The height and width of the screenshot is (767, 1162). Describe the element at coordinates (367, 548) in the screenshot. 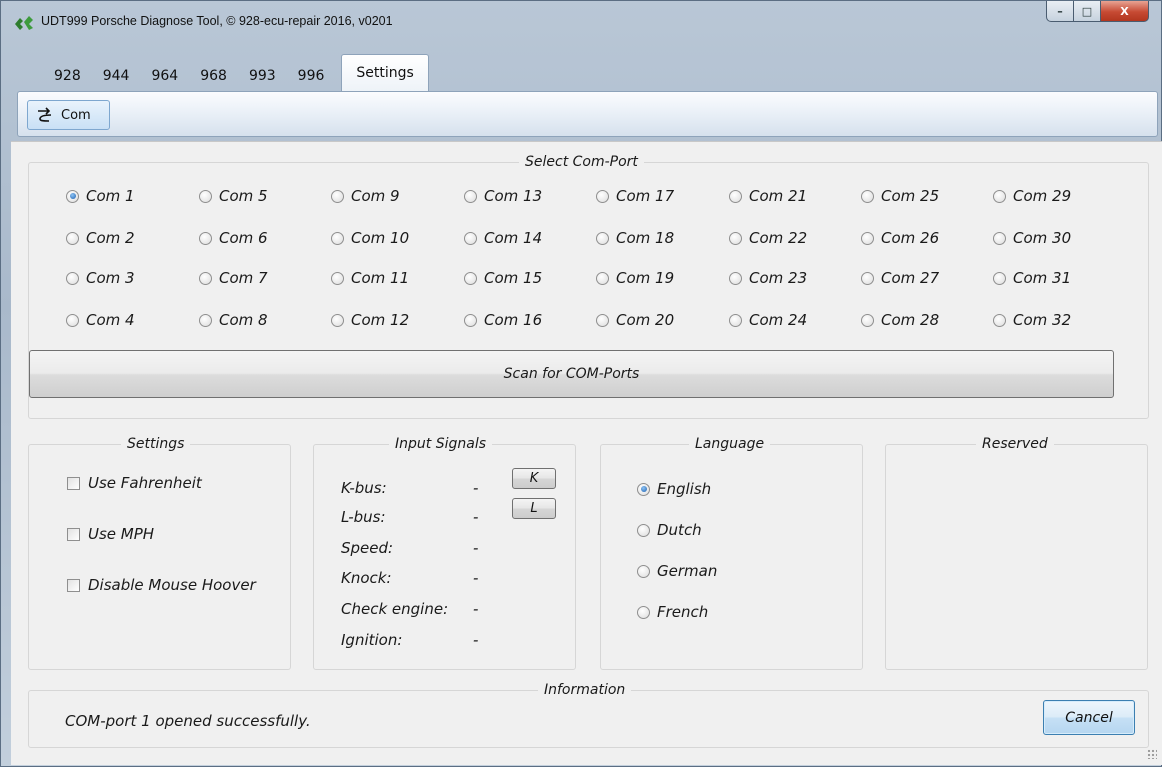

I see `speed-label: Speed:` at that location.